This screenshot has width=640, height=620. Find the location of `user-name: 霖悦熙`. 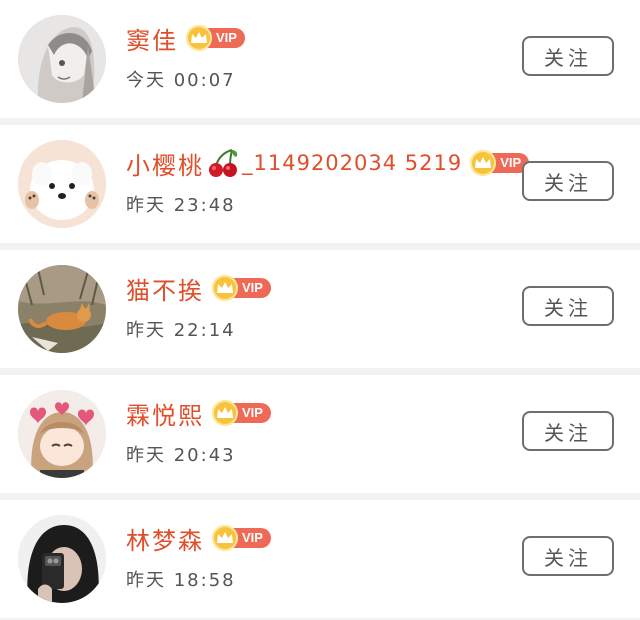

user-name: 霖悦熙 is located at coordinates (165, 413).